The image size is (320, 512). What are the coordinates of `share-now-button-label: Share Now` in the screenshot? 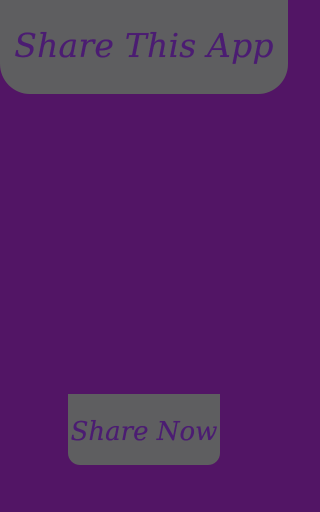 It's located at (144, 431).